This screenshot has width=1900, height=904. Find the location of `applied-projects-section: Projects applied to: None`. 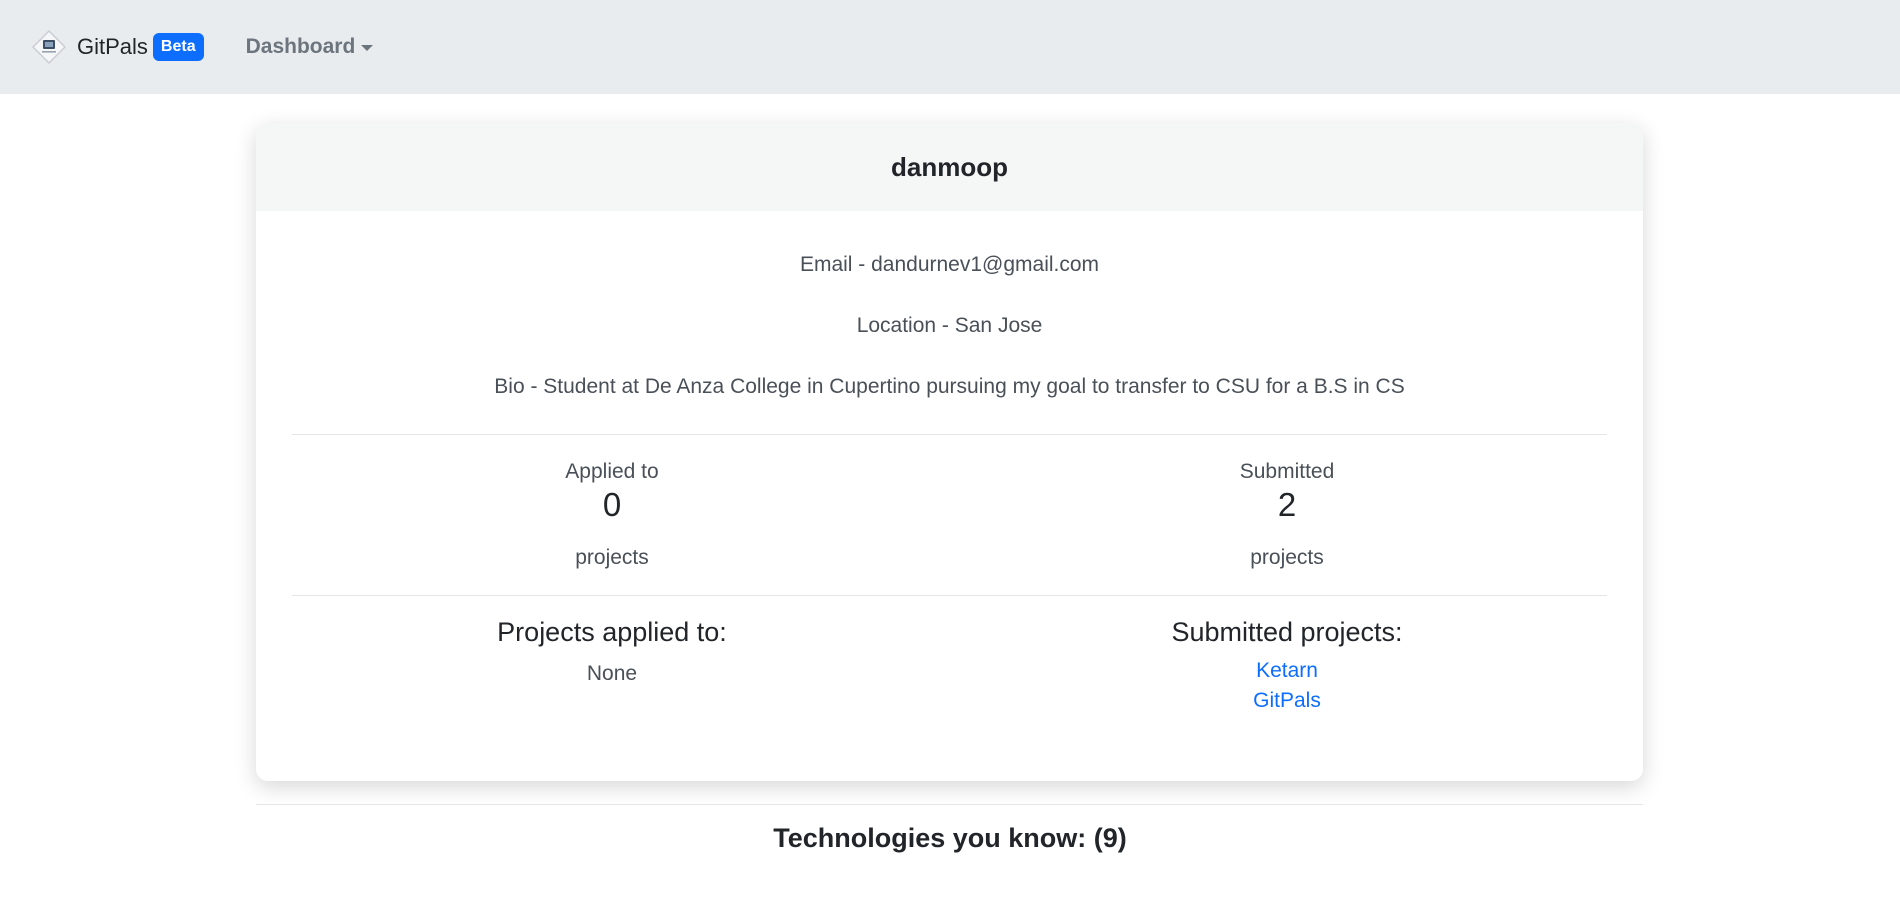

applied-projects-section: Projects applied to: None is located at coordinates (612, 651).